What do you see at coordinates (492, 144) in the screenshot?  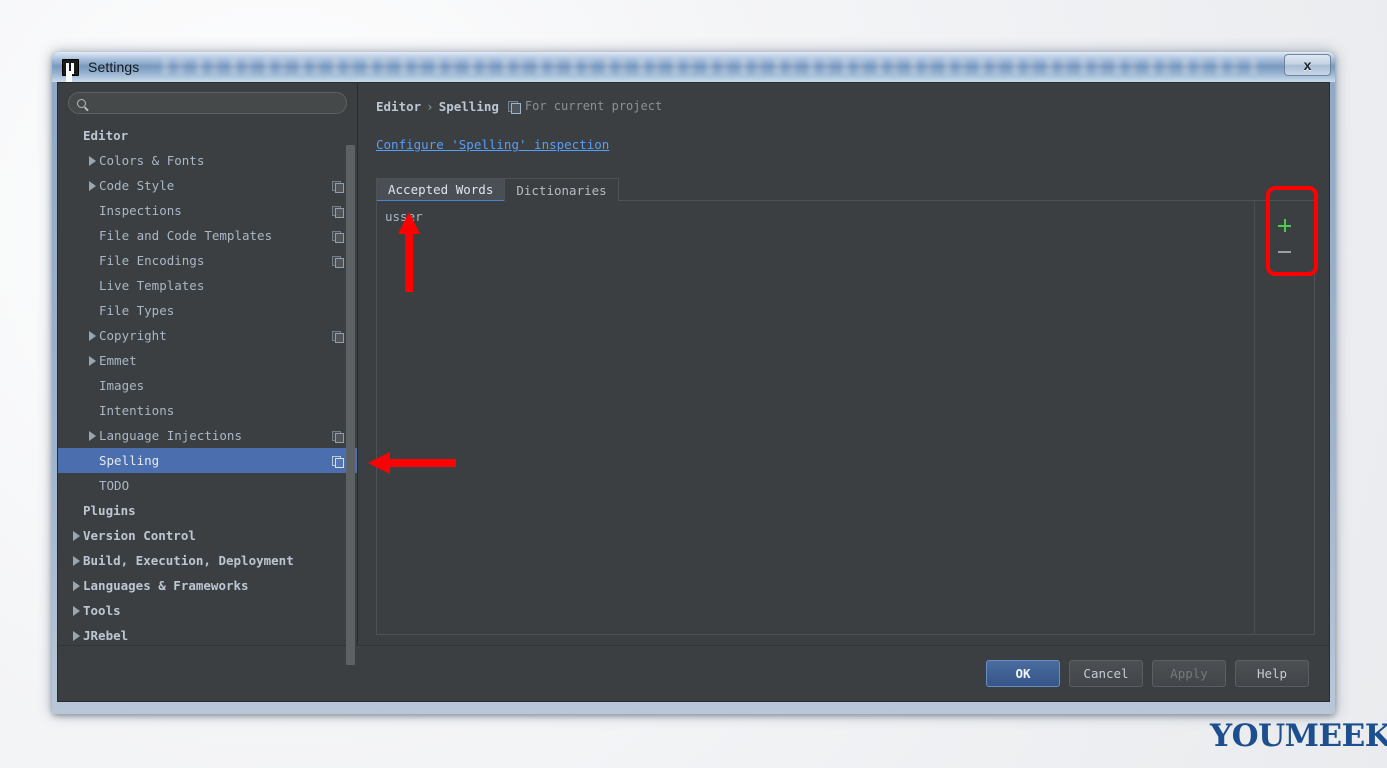 I see `configure-inspection-link: Configure 'Spelling' inspection` at bounding box center [492, 144].